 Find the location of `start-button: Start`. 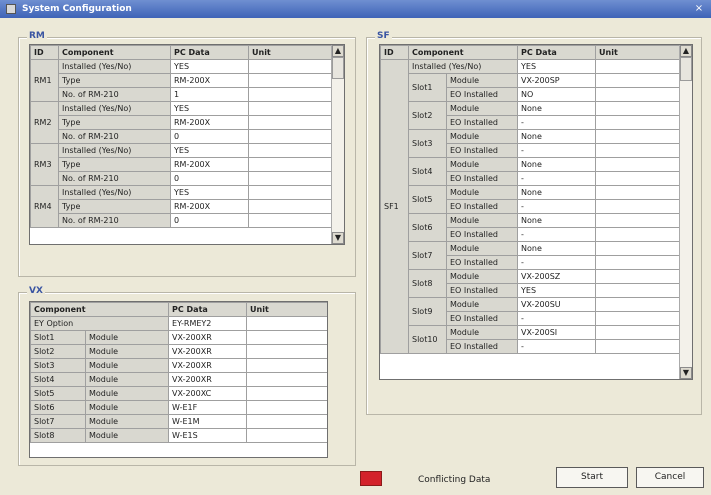

start-button: Start is located at coordinates (592, 477).